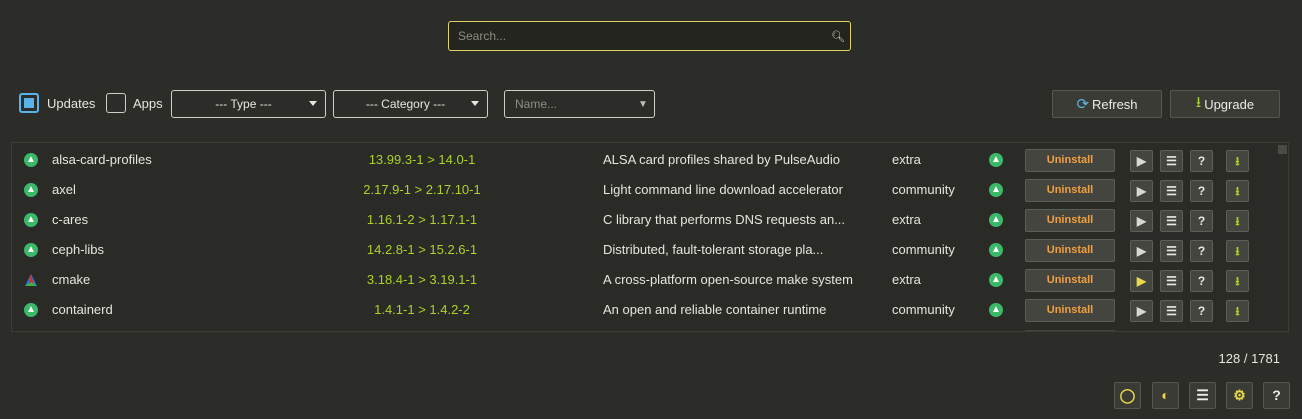 The width and height of the screenshot is (1302, 419). I want to click on category-dropdown: --- Category ---, so click(410, 104).